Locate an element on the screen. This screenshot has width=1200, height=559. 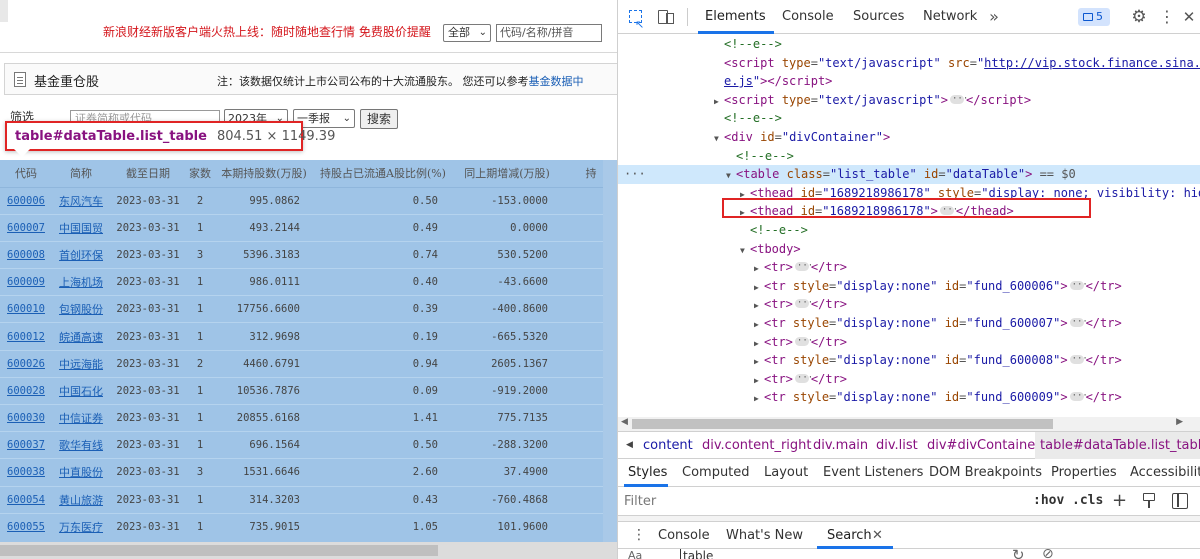
dom-node-div: ▼ <div id="divContainer"> is located at coordinates (909, 137).